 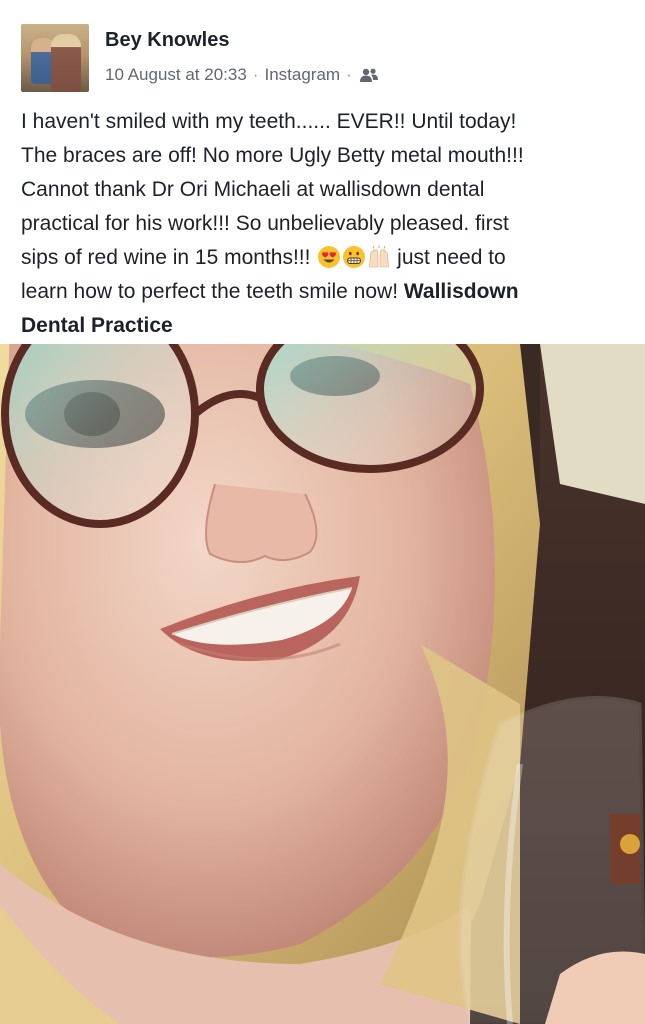 What do you see at coordinates (354, 257) in the screenshot?
I see `grimacing-emoji-icon` at bounding box center [354, 257].